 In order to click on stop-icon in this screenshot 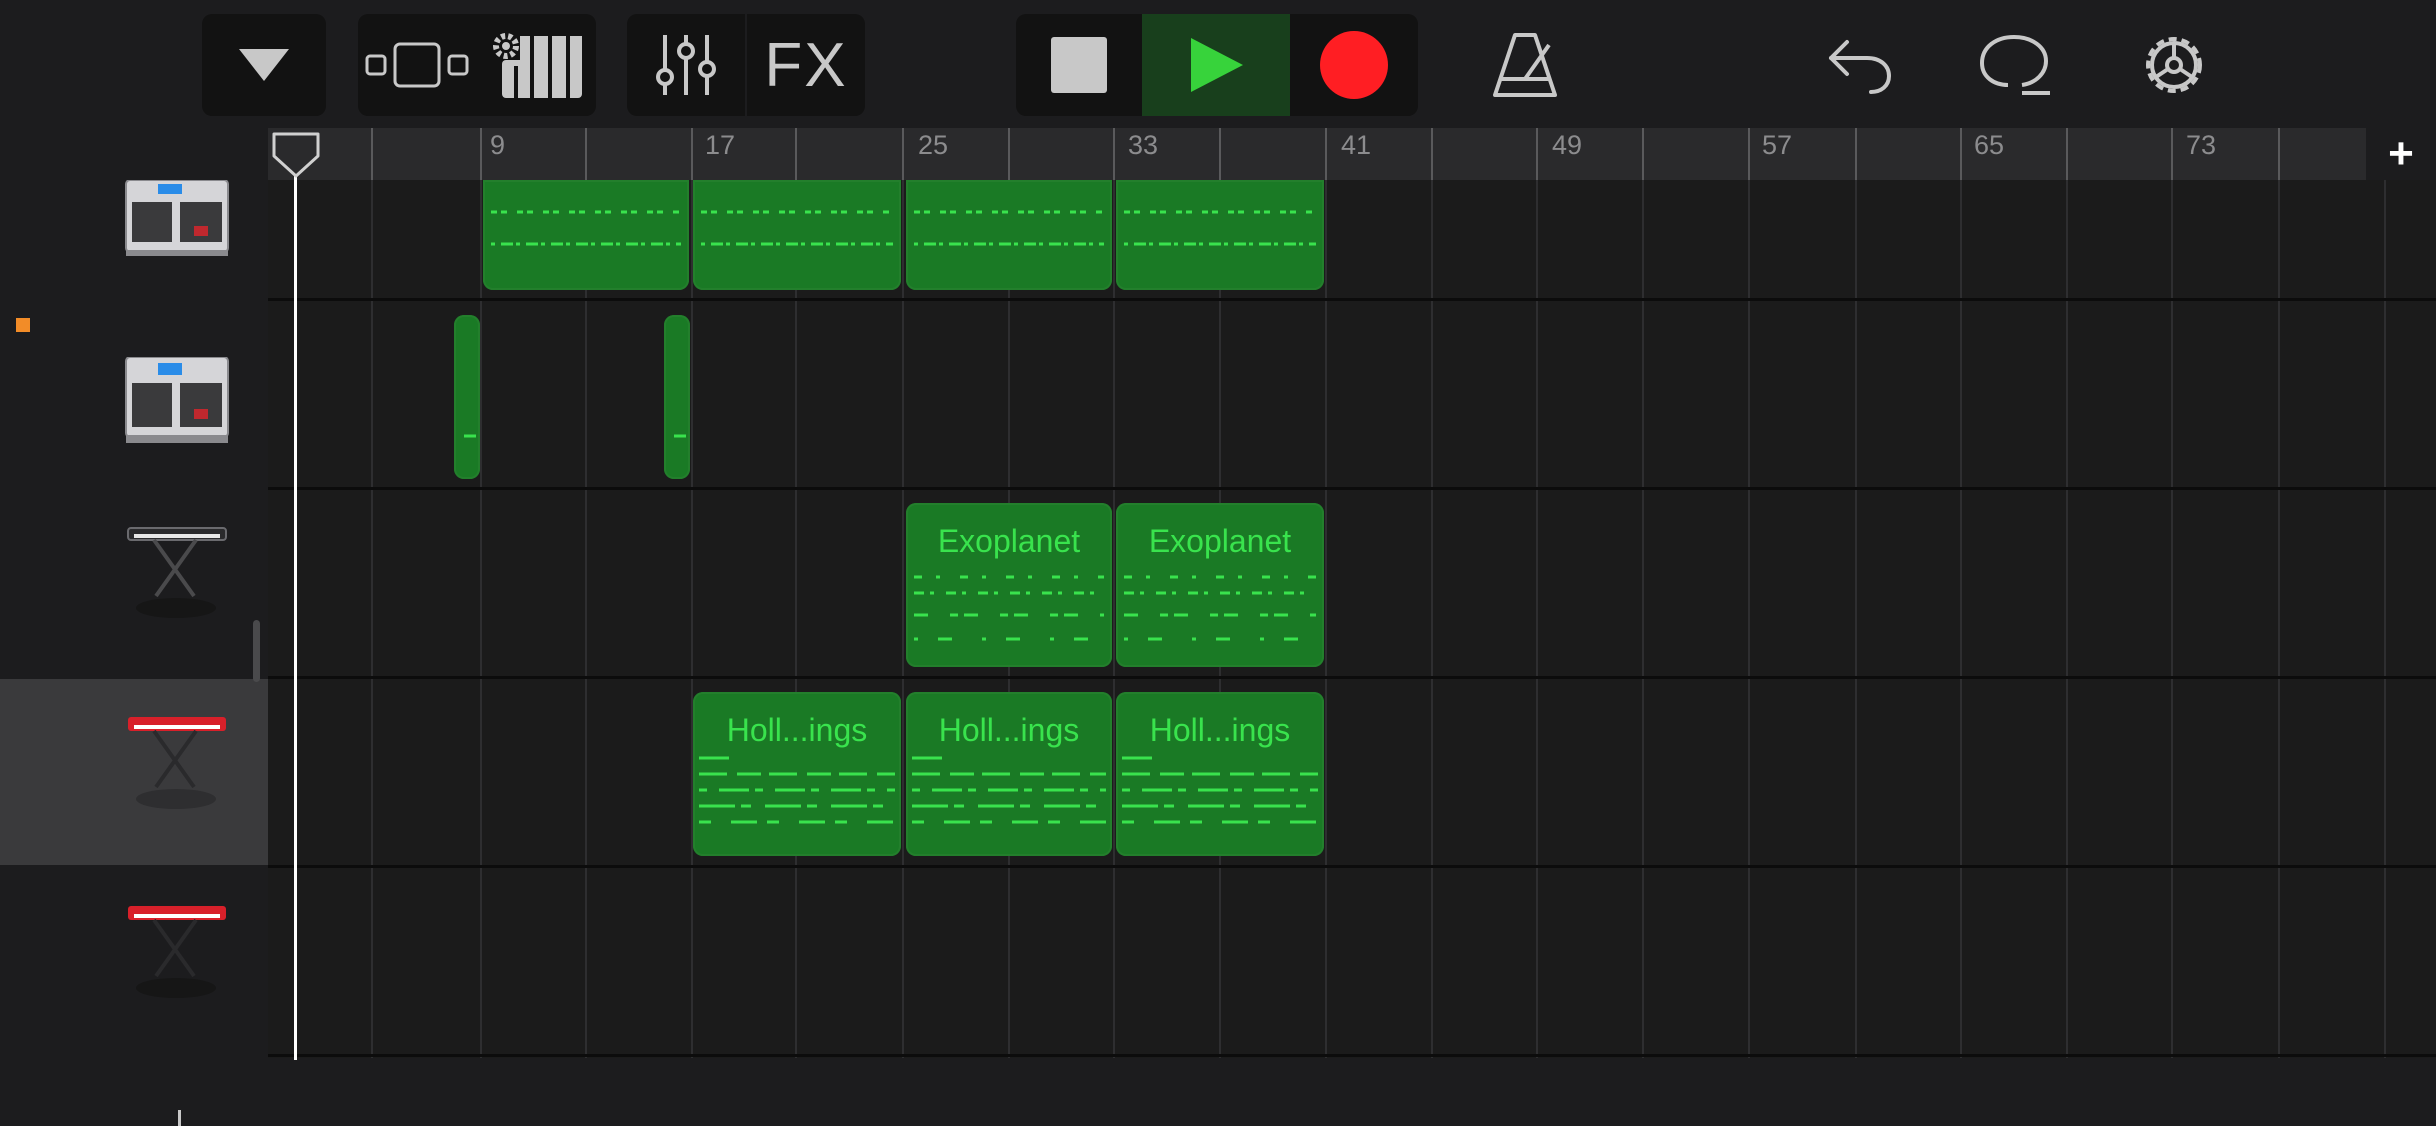, I will do `click(1079, 65)`.